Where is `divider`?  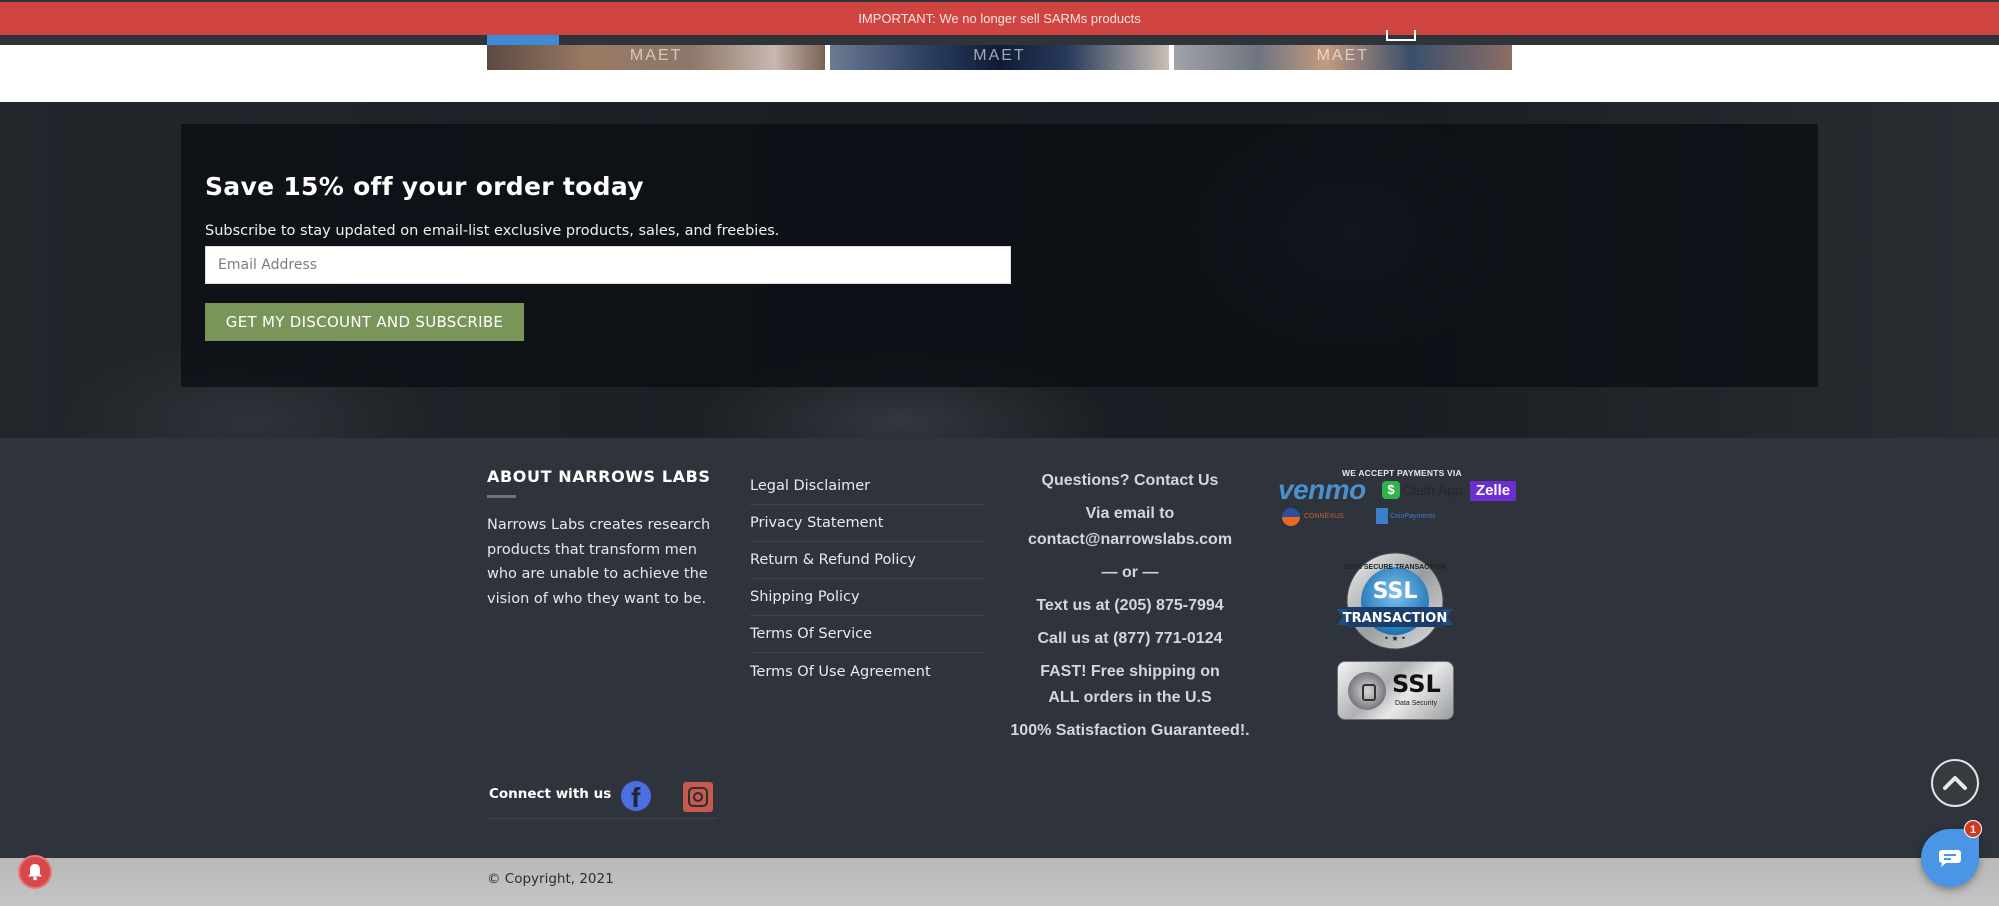 divider is located at coordinates (602, 818).